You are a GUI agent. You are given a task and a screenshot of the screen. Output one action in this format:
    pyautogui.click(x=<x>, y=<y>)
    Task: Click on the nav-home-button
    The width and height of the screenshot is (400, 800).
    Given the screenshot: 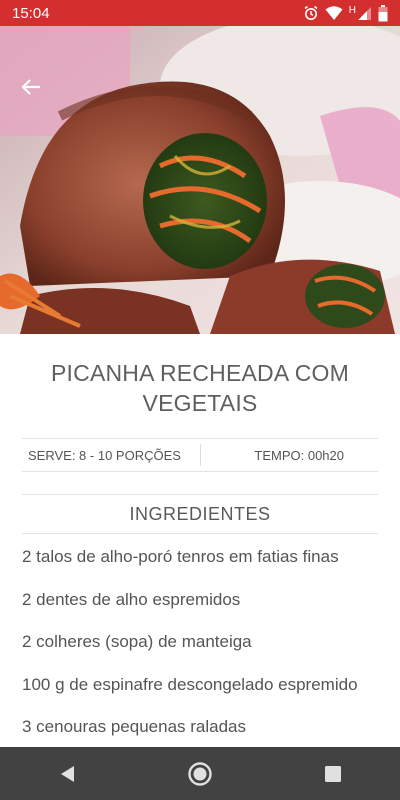 What is the action you would take?
    pyautogui.click(x=200, y=774)
    